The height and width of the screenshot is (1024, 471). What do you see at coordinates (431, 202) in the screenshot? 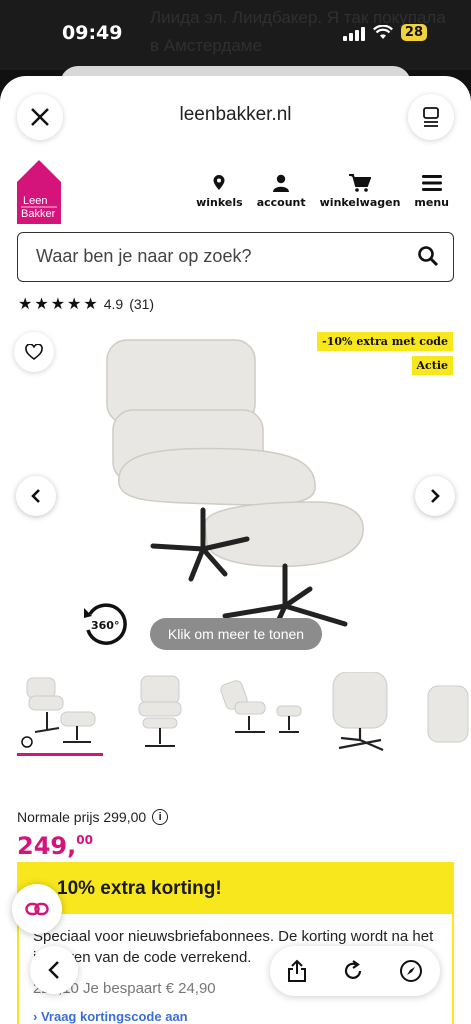
I see `nav-label: menu` at bounding box center [431, 202].